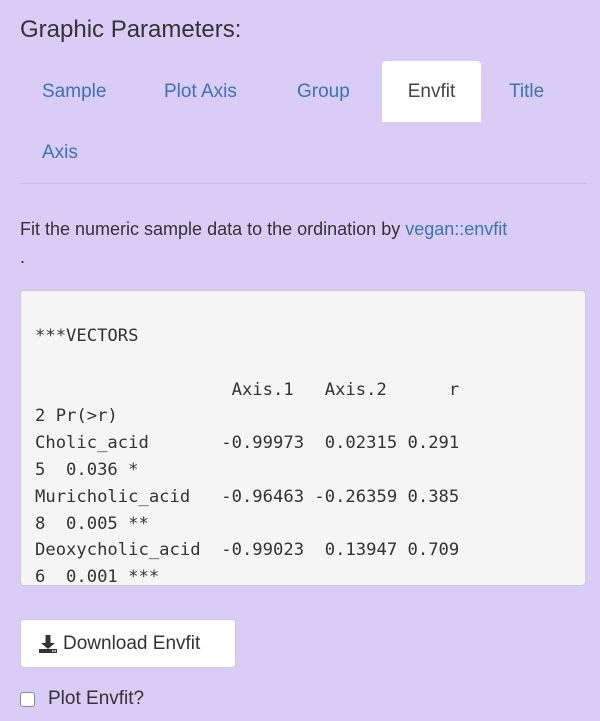  Describe the element at coordinates (48, 644) in the screenshot. I see `download-icon` at that location.